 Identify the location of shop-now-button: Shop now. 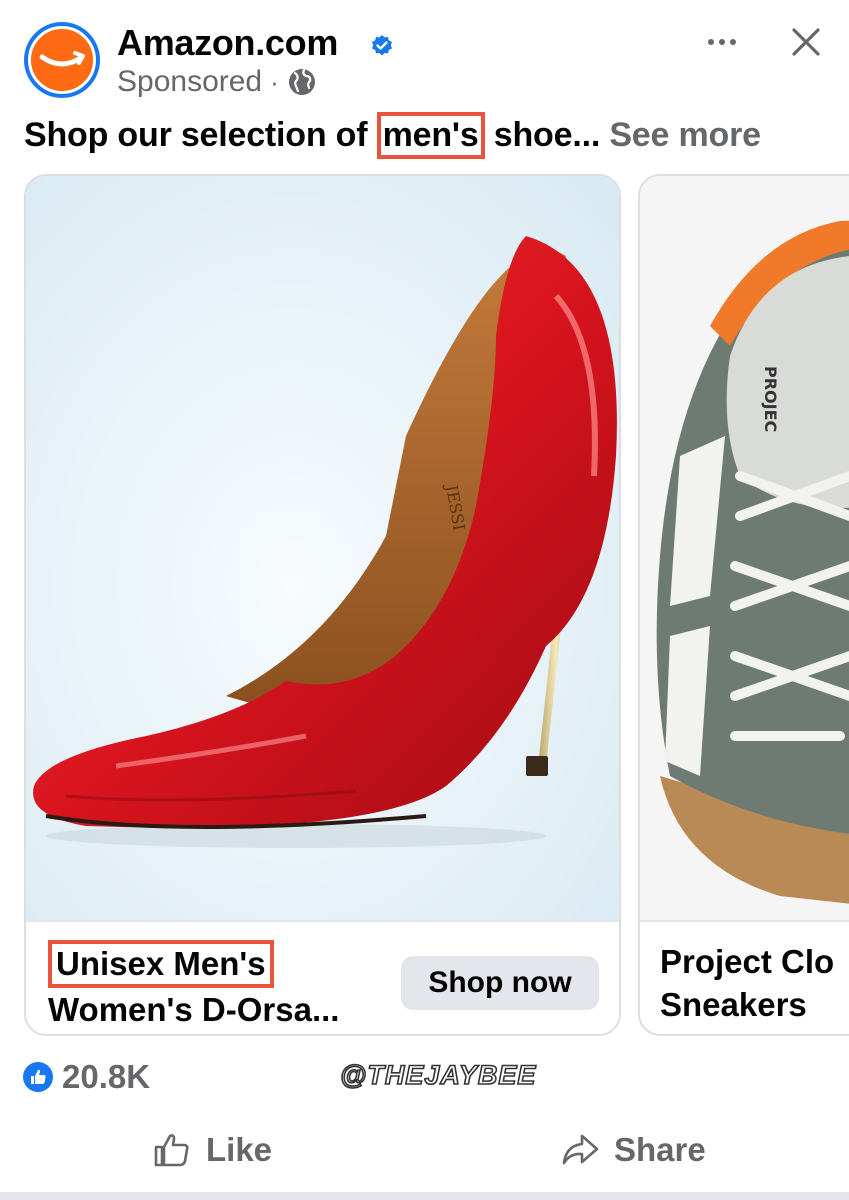
(500, 983).